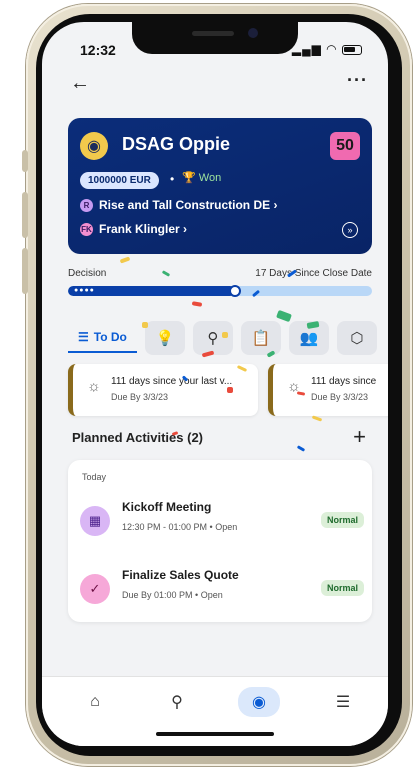 The height and width of the screenshot is (771, 415). I want to click on activity-details: Due By 01:00 PM • Open, so click(172, 595).